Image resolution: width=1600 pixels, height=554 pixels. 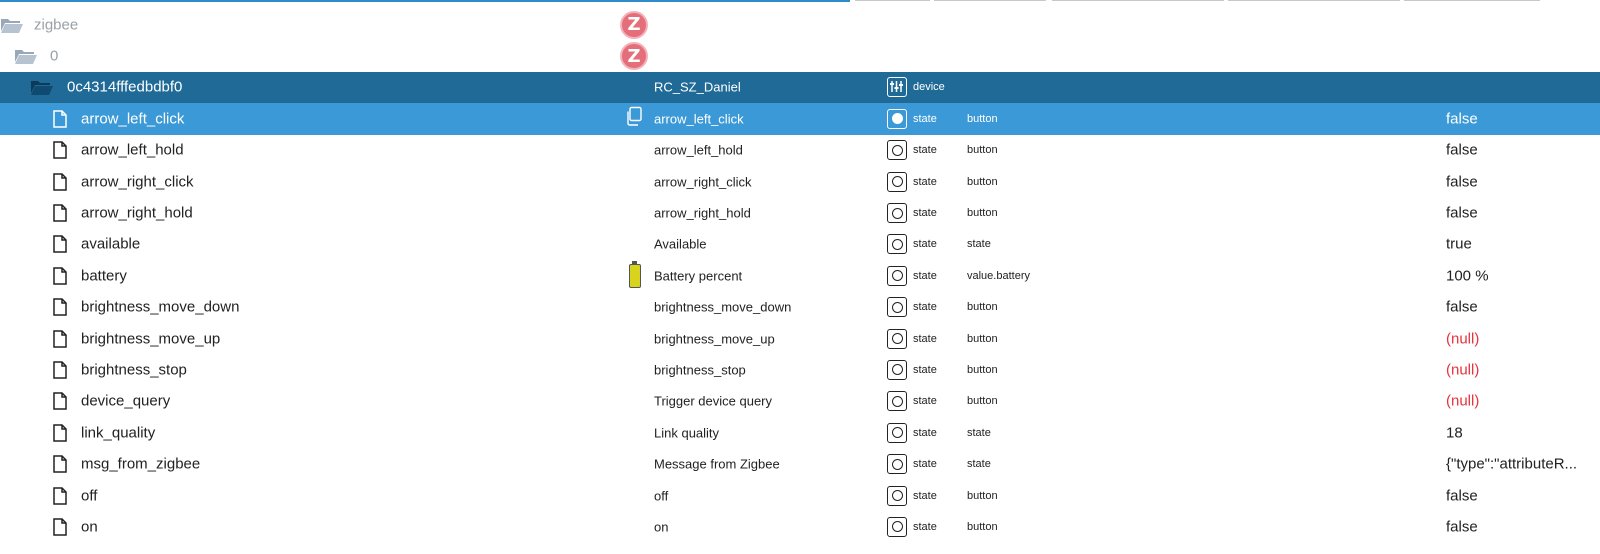 I want to click on state-name: arrow_right_hold, so click(x=702, y=213).